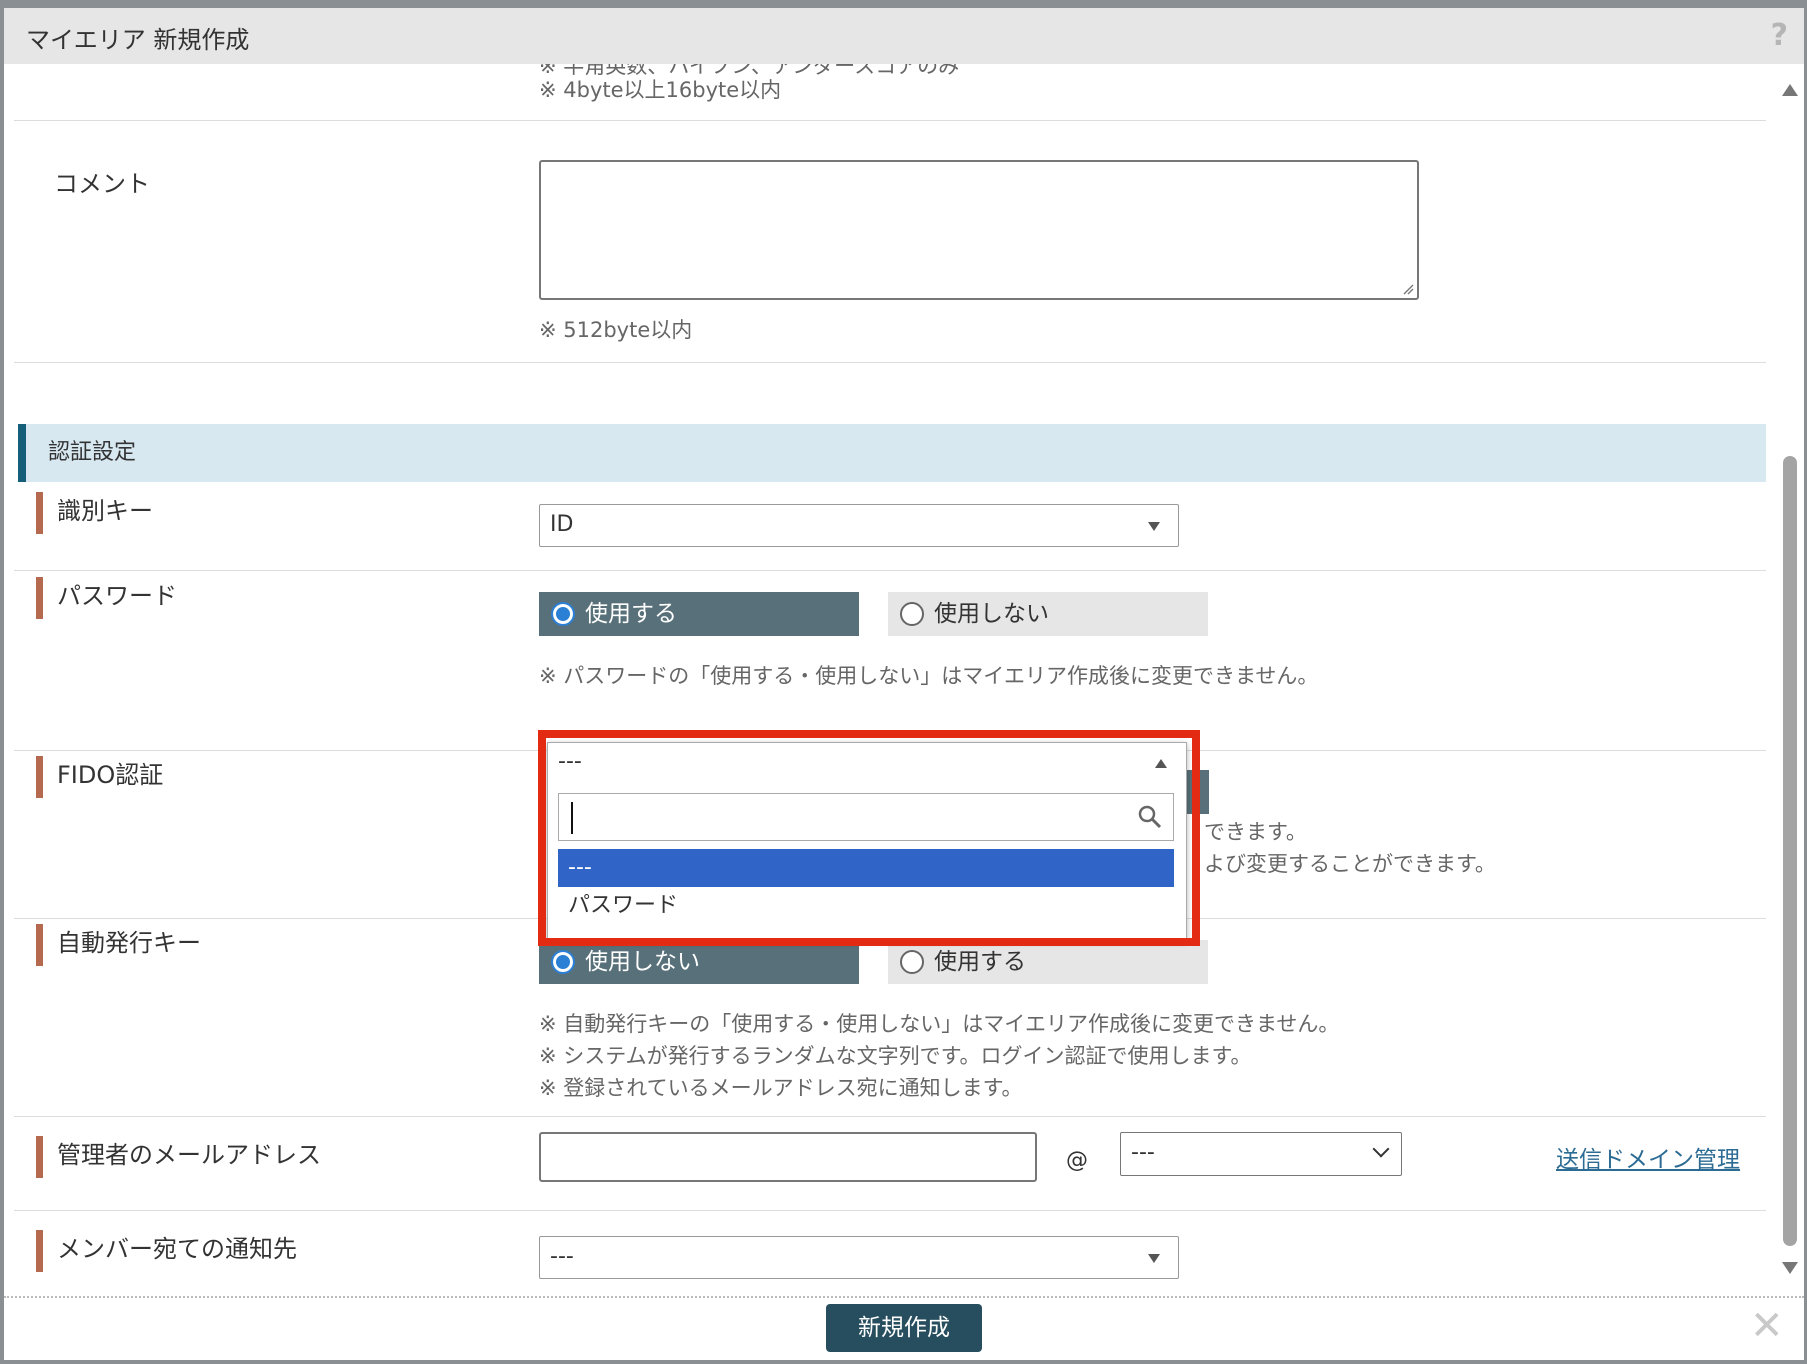 This screenshot has width=1807, height=1364. What do you see at coordinates (562, 524) in the screenshot?
I see `identifier-key-value: ID` at bounding box center [562, 524].